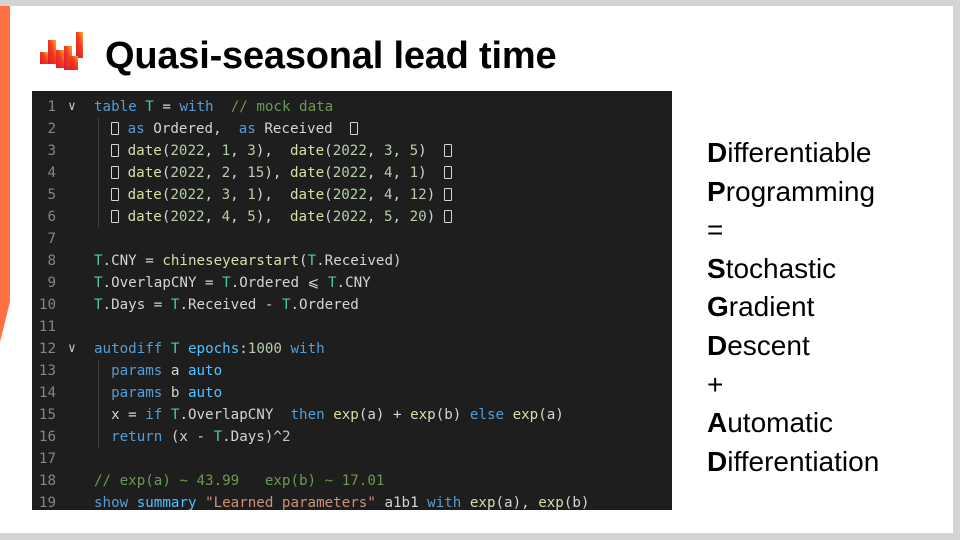 The image size is (960, 540). What do you see at coordinates (717, 423) in the screenshot?
I see `initial-letter: A` at bounding box center [717, 423].